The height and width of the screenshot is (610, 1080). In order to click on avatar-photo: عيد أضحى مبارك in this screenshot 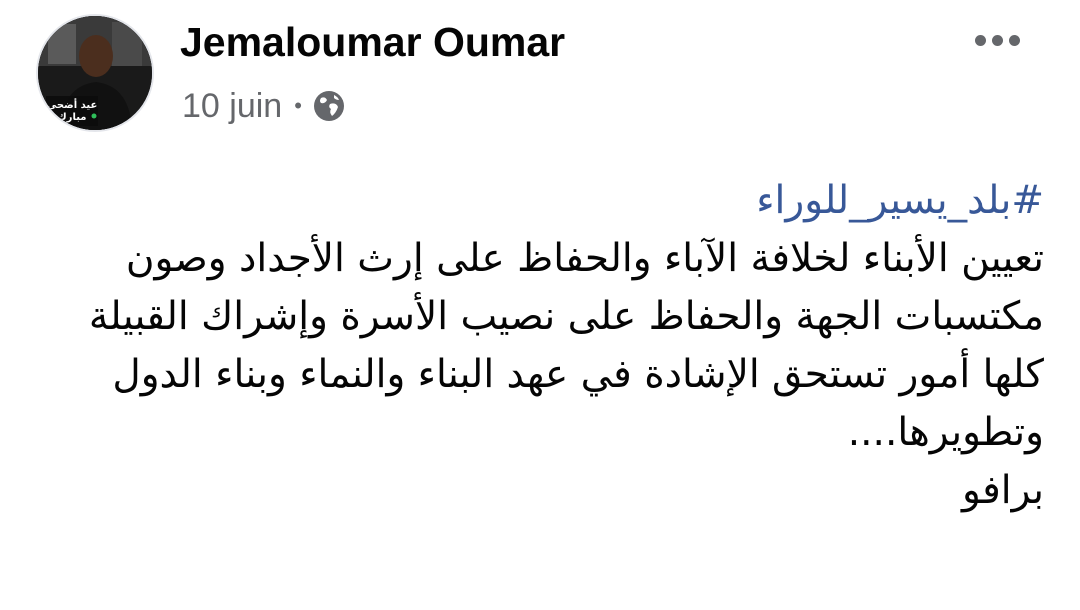, I will do `click(95, 73)`.